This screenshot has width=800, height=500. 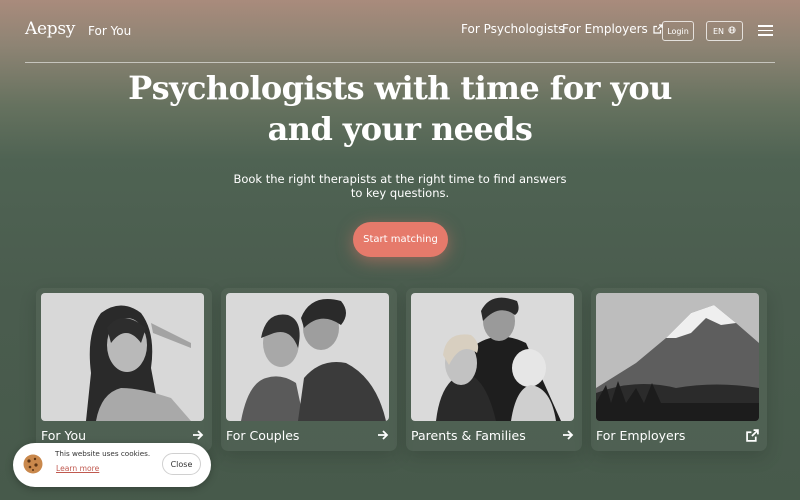 What do you see at coordinates (109, 31) in the screenshot?
I see `nav-for-you: For You` at bounding box center [109, 31].